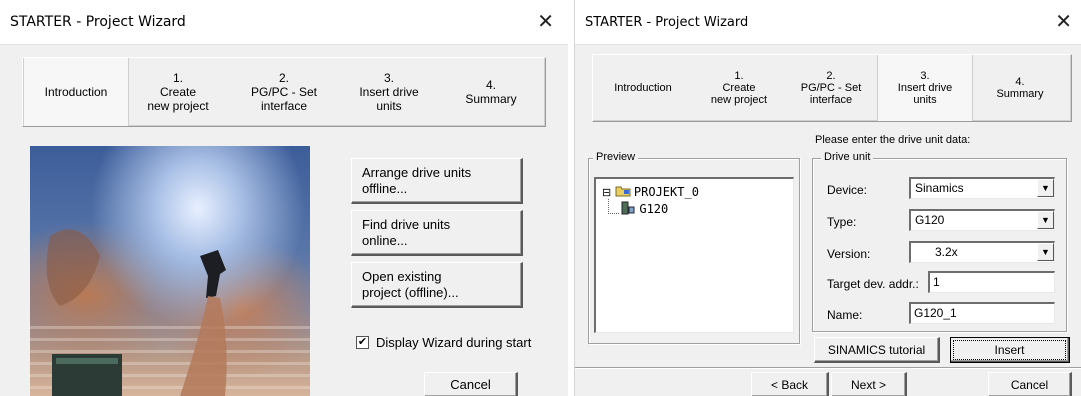 The image size is (1081, 396). Describe the element at coordinates (845, 315) in the screenshot. I see `name-label: Name:` at that location.